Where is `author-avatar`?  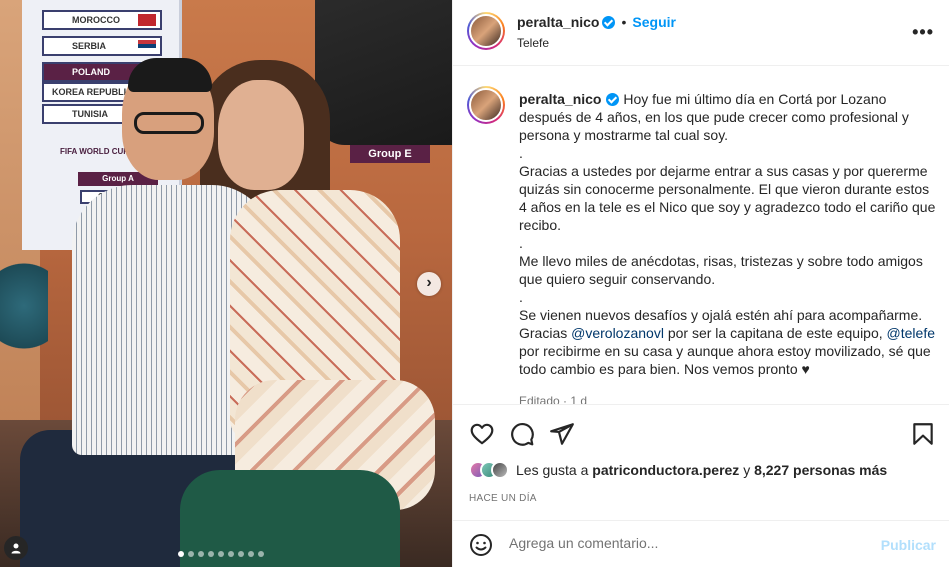
author-avatar is located at coordinates (486, 31).